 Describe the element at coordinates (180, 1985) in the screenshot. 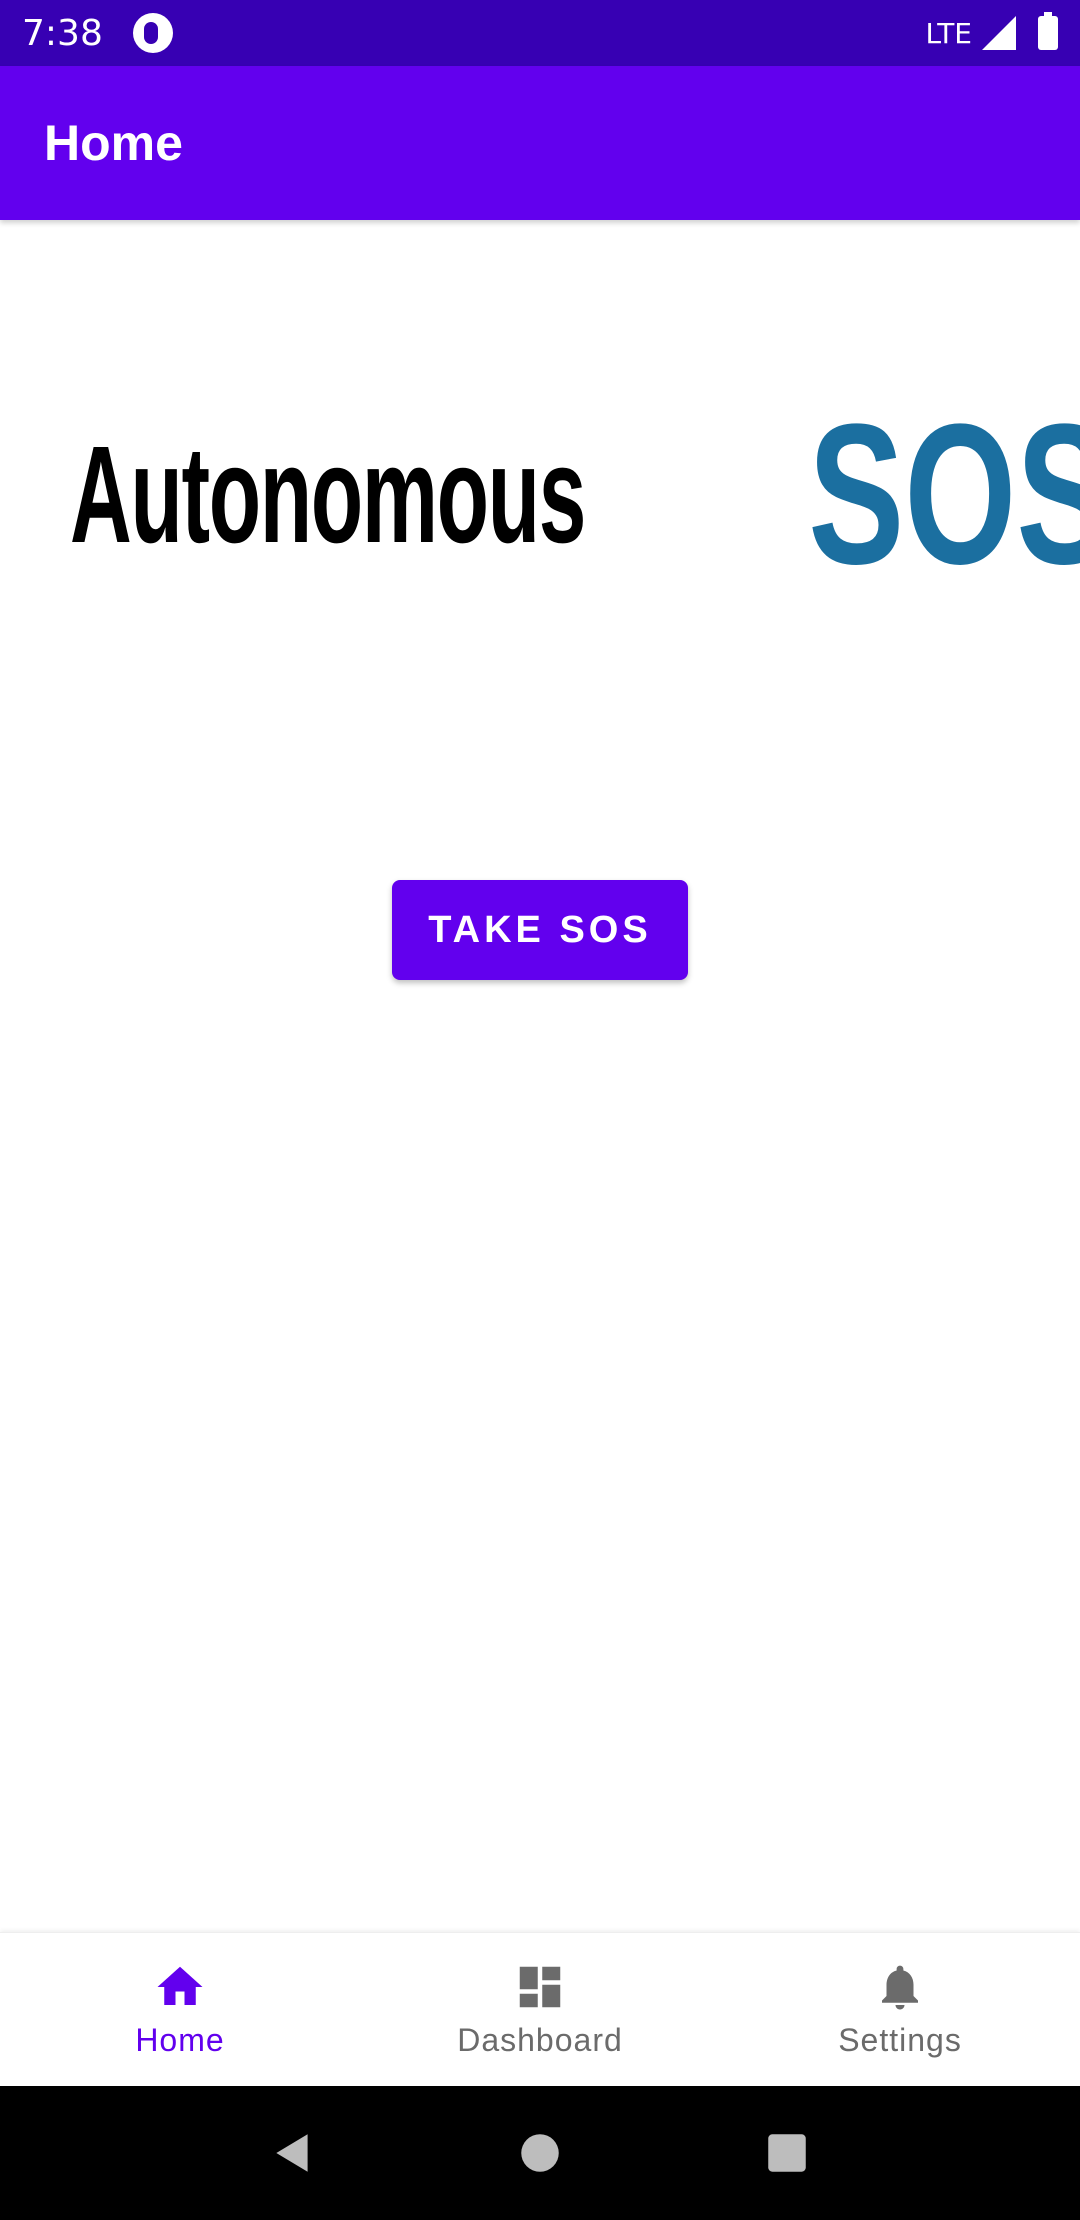

I see `home-icon` at that location.